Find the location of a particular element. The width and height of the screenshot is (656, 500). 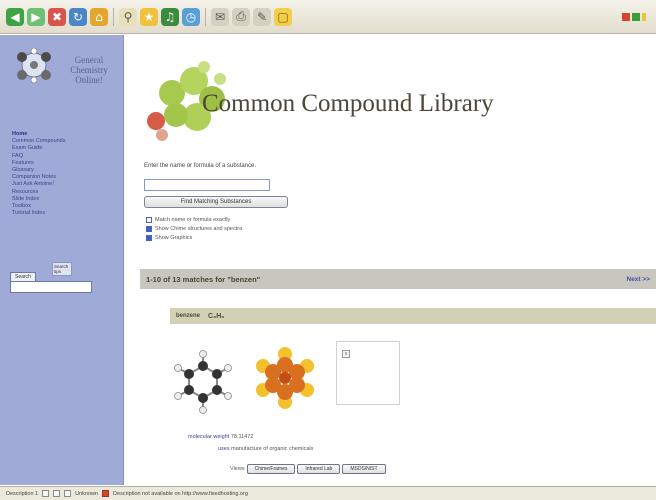

compound-formula: C₆H₆ is located at coordinates (216, 316).